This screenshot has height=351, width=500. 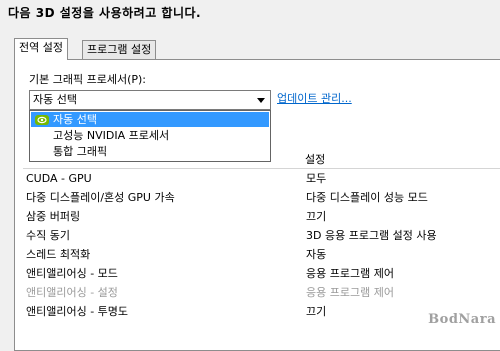 What do you see at coordinates (261, 293) in the screenshot?
I see `table-row: 앤티앨리어싱 - 설정 응용 프로그램 제어` at bounding box center [261, 293].